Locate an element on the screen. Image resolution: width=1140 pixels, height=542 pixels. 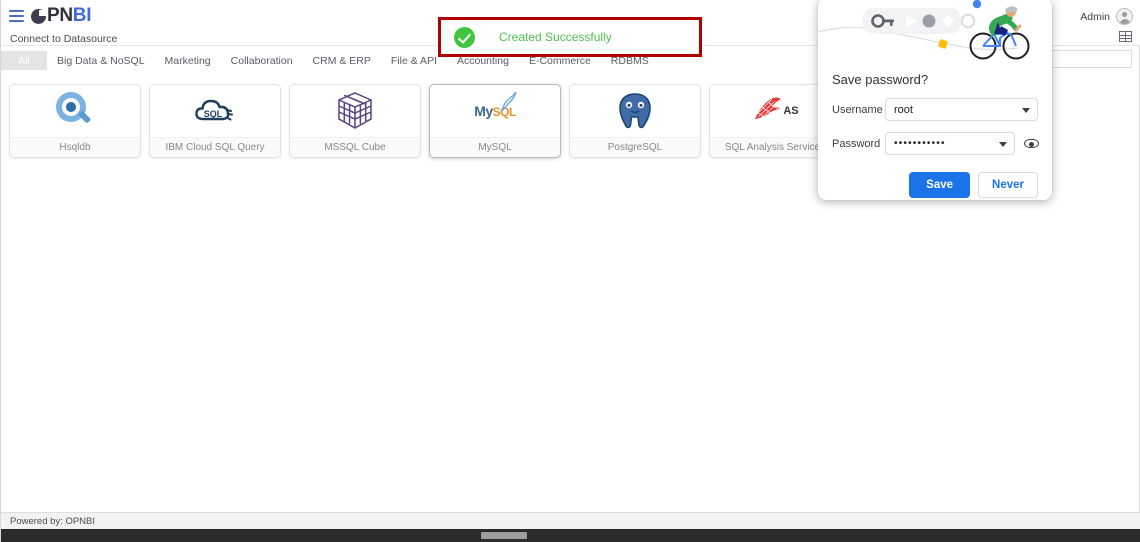
success-toast-highlight: Created Successfully is located at coordinates (570, 37).